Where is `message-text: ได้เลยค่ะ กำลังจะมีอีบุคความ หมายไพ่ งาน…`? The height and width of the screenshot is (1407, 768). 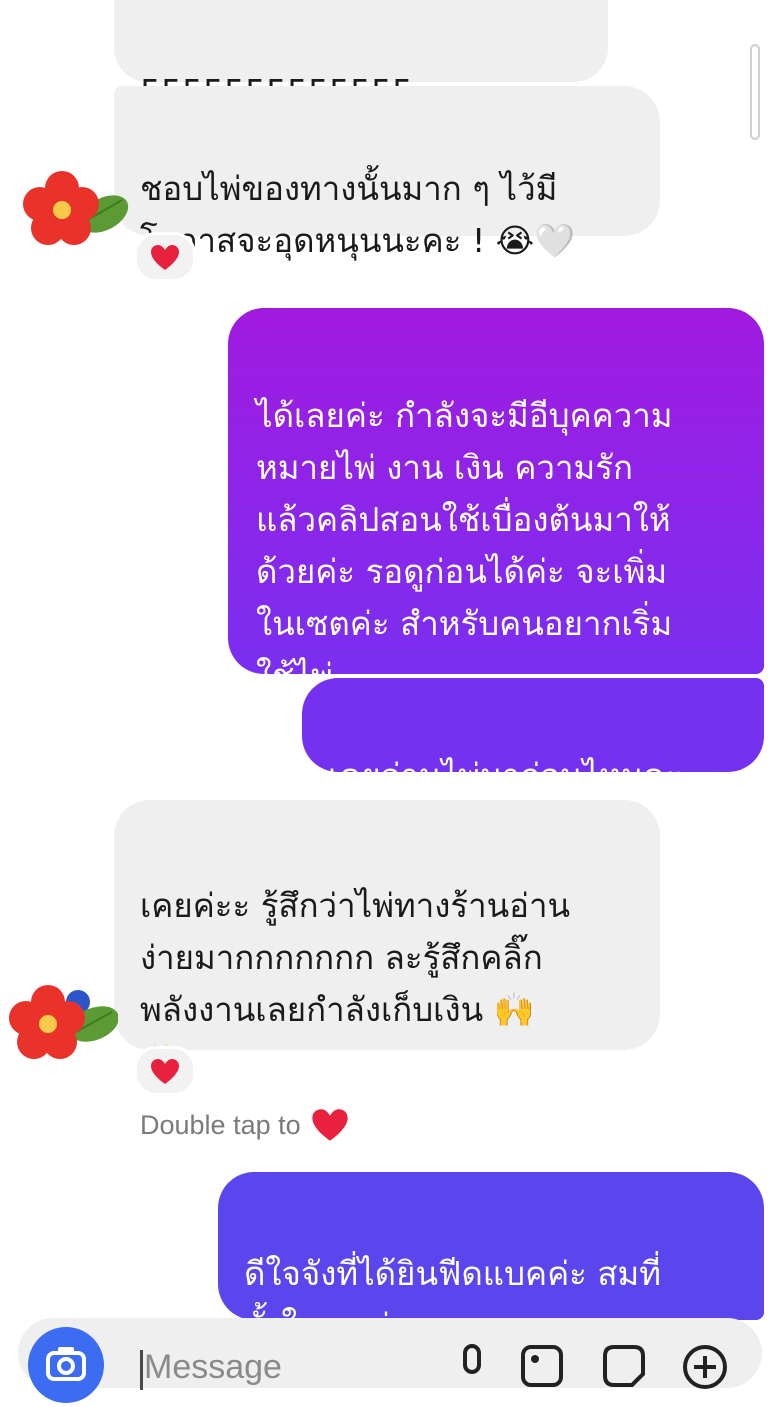 message-text: ได้เลยค่ะ กำลังจะมีอีบุคความ หมายไพ่ งาน… is located at coordinates (464, 545).